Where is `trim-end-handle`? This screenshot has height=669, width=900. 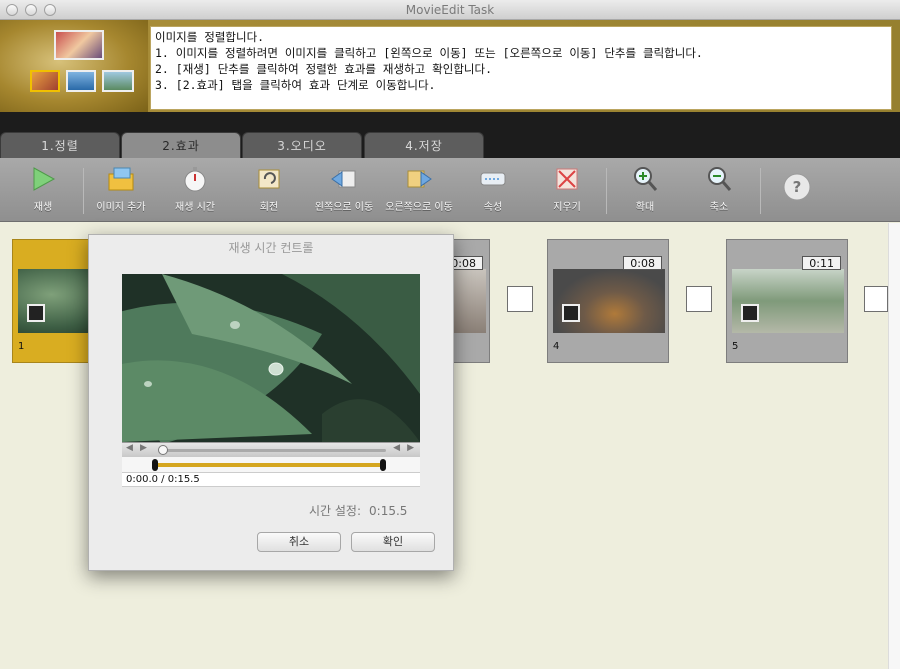 trim-end-handle is located at coordinates (383, 465).